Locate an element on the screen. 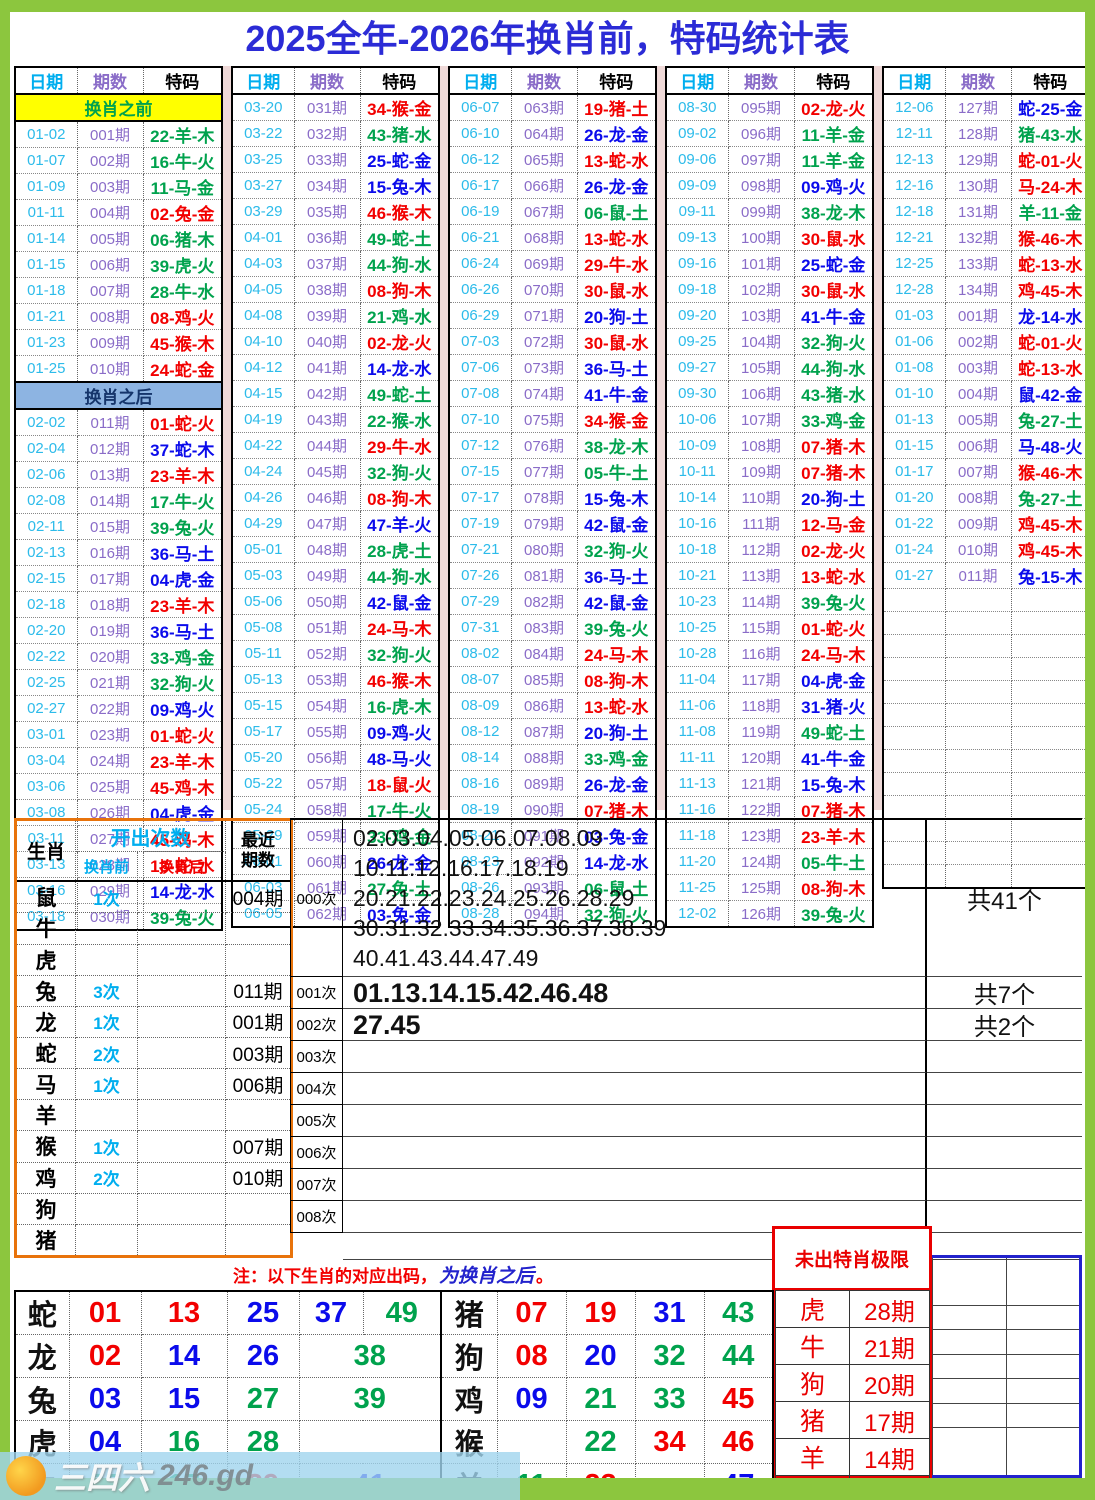 Image resolution: width=1095 pixels, height=1500 pixels. draw-period is located at coordinates (978, 715).